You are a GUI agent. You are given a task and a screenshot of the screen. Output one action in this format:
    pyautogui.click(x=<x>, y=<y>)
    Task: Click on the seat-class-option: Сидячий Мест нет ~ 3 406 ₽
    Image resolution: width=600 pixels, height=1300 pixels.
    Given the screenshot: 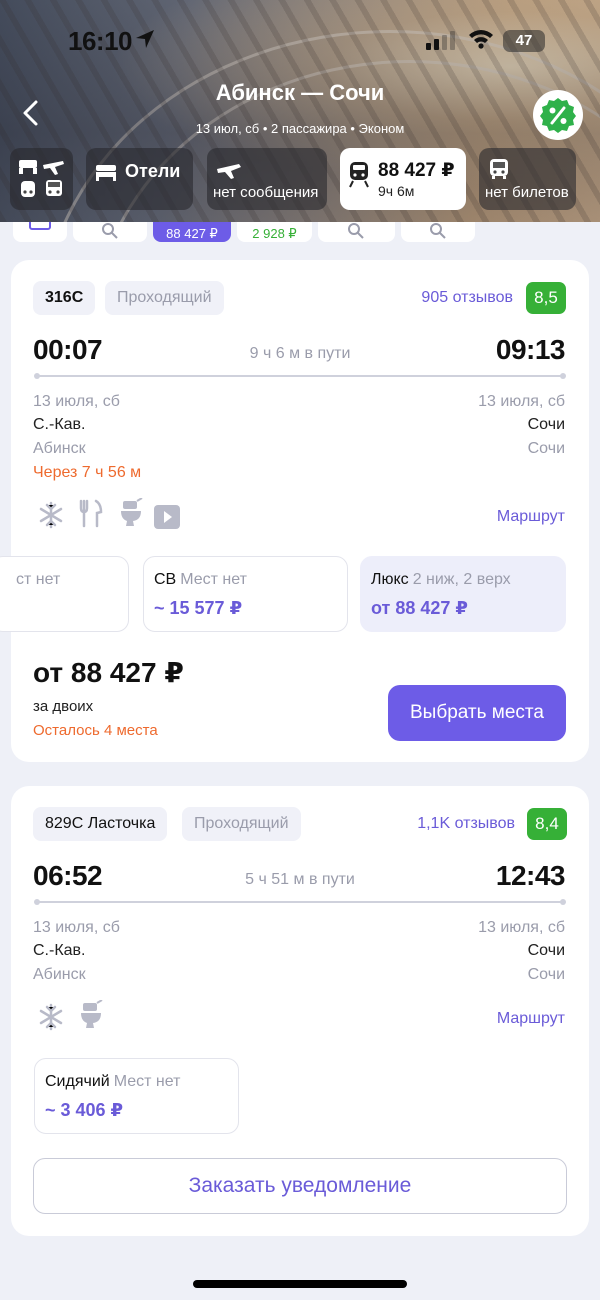 What is the action you would take?
    pyautogui.click(x=136, y=1096)
    